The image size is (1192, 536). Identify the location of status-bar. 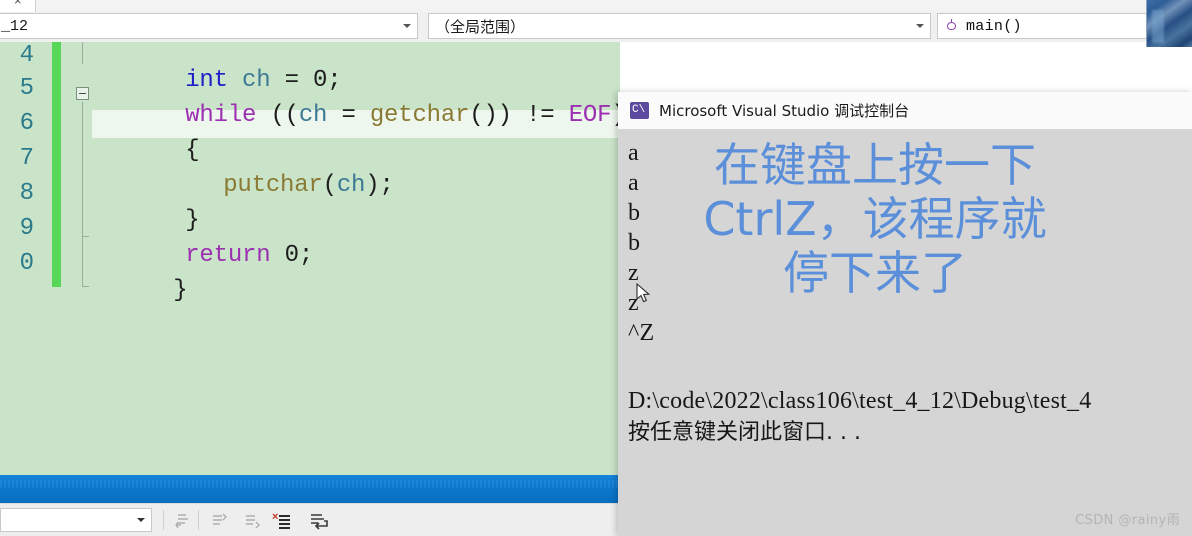
(310, 489).